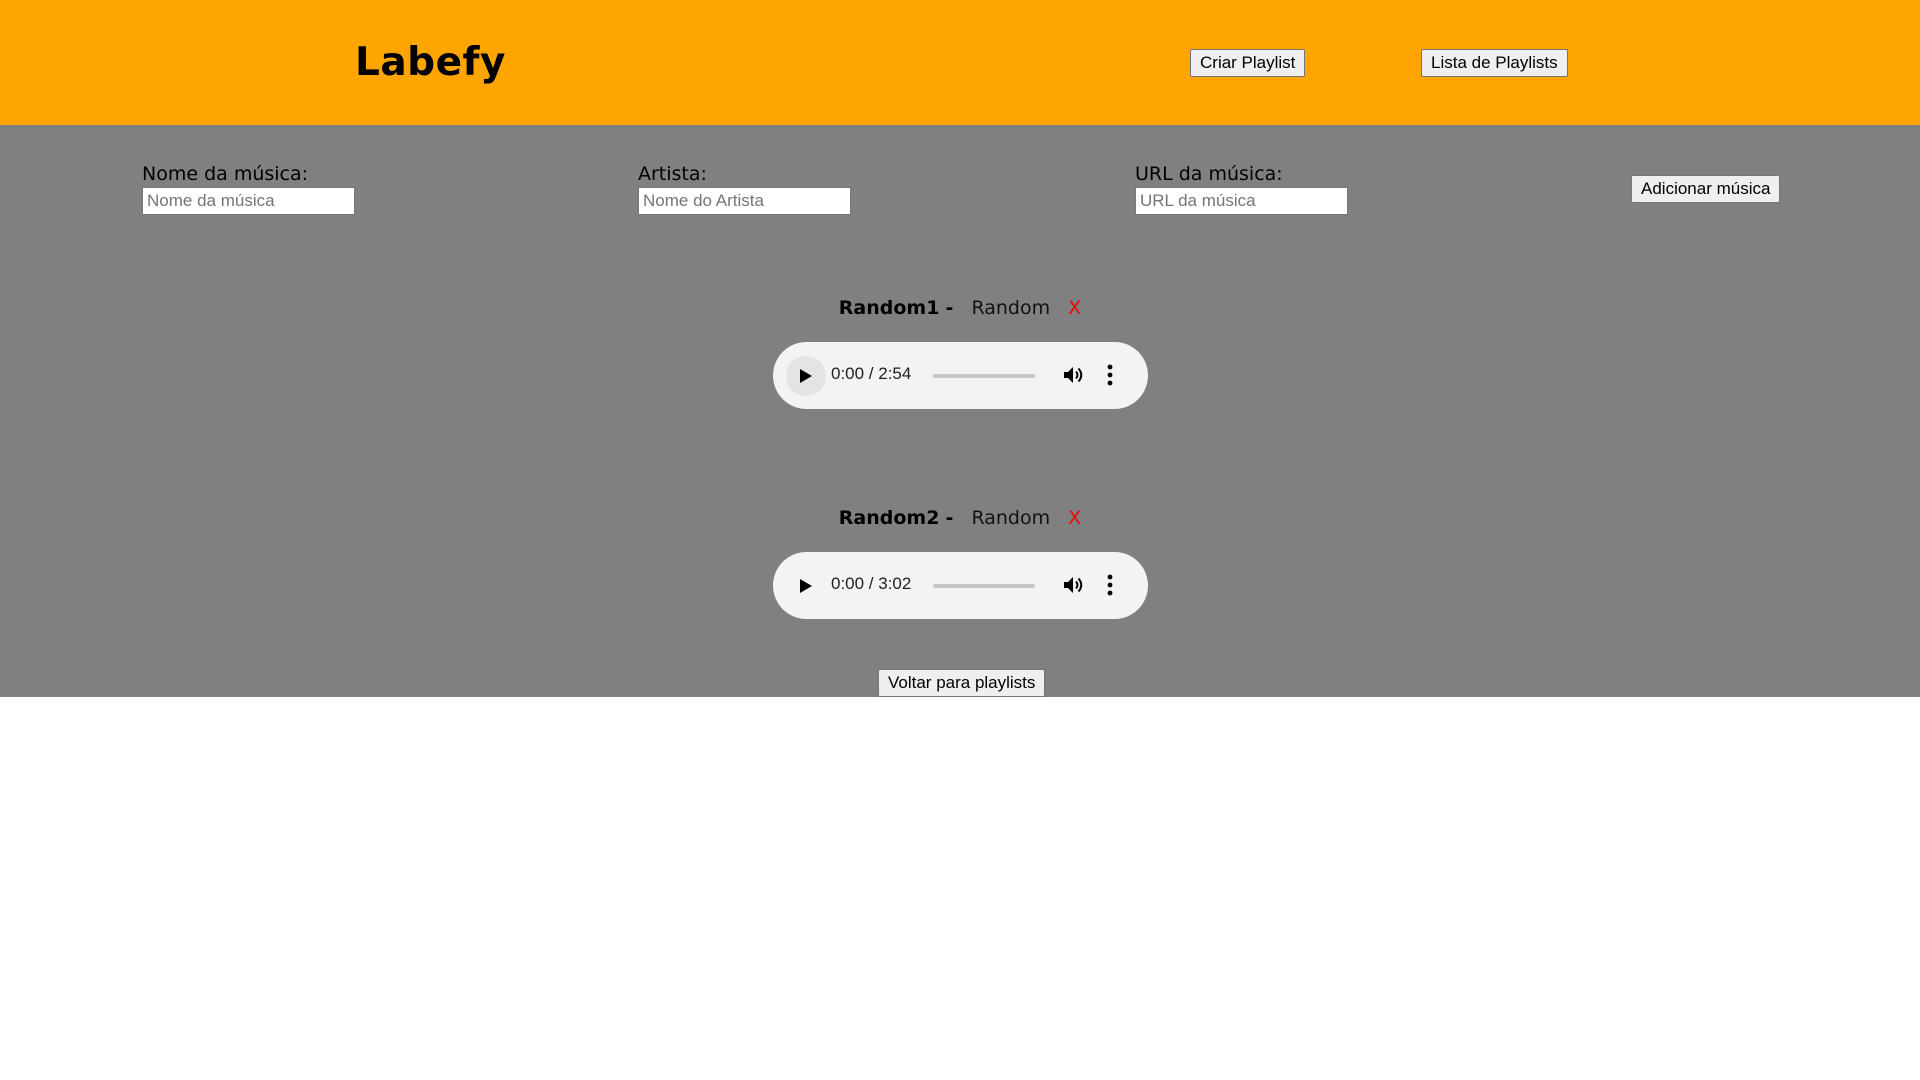  I want to click on artist-input, so click(744, 201).